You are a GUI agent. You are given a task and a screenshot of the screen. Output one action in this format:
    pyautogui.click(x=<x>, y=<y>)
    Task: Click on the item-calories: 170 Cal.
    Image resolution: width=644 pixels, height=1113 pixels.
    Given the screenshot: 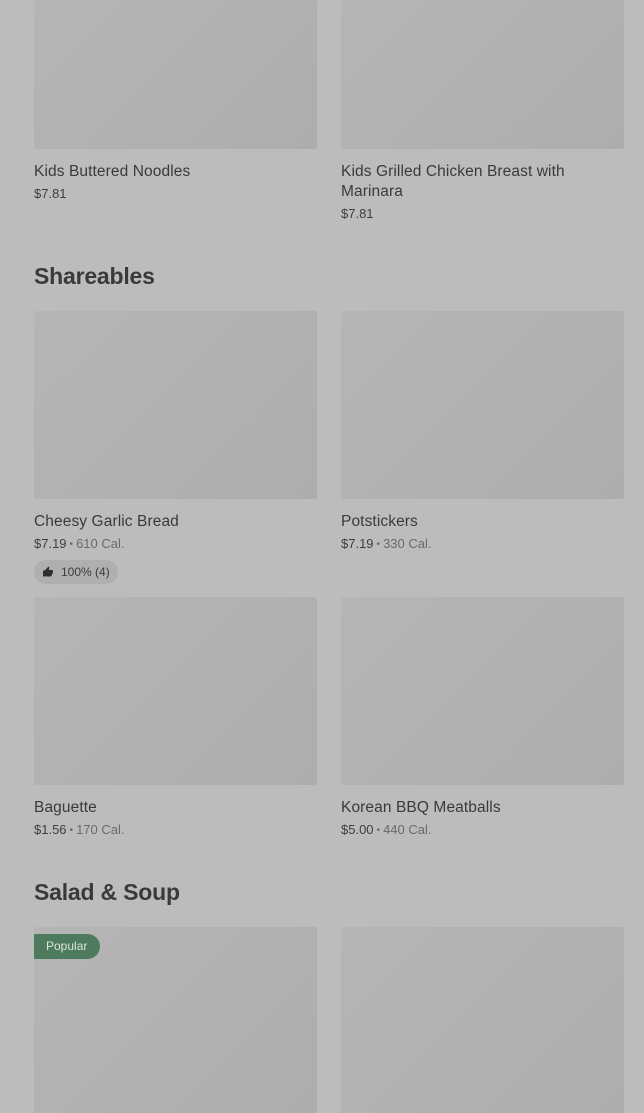 What is the action you would take?
    pyautogui.click(x=100, y=829)
    